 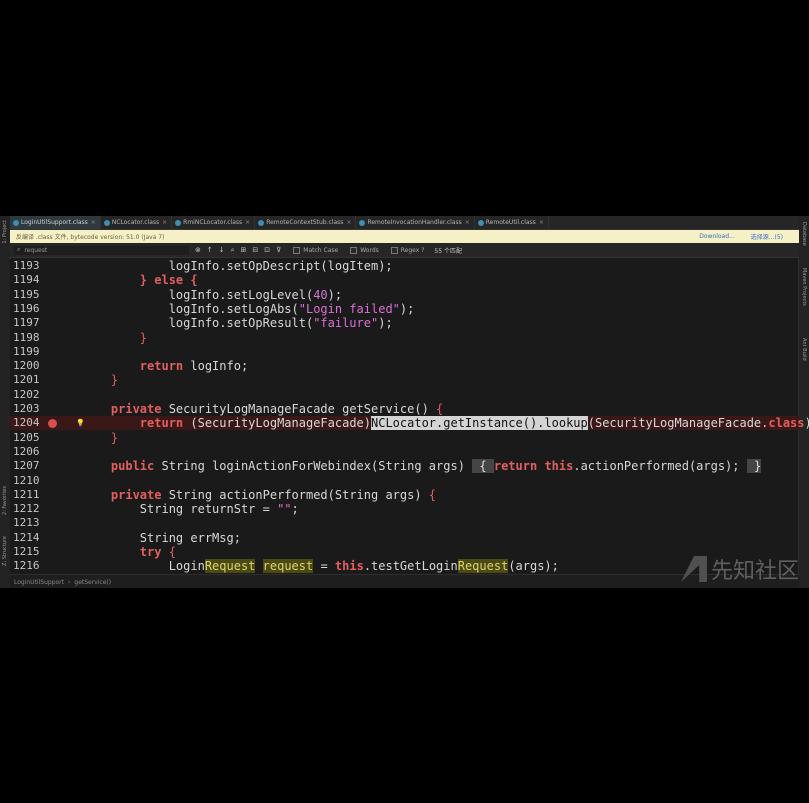 What do you see at coordinates (52, 424) in the screenshot?
I see `breakpoint-icon` at bounding box center [52, 424].